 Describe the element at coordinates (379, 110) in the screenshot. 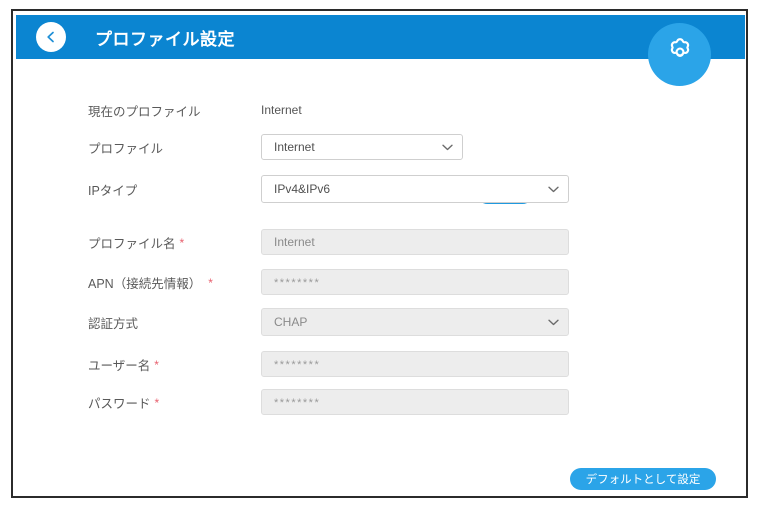

I see `row-current-profile: 現在のプロファイル Internet` at that location.